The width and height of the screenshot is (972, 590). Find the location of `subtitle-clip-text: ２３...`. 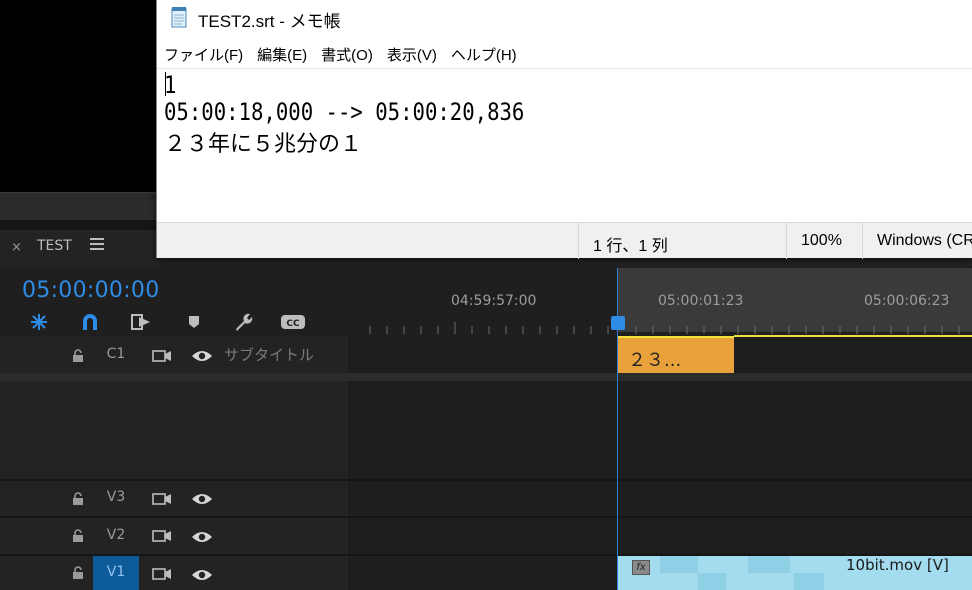

subtitle-clip-text: ２３... is located at coordinates (655, 360).